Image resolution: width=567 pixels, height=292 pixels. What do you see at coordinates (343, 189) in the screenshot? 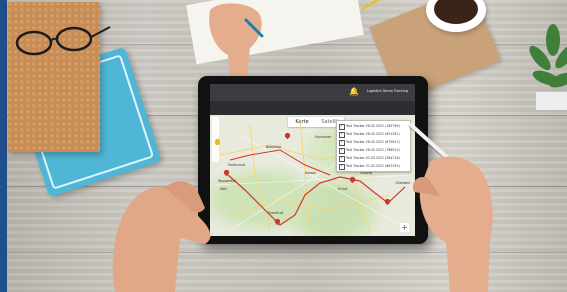
I see `city-label: Erfurt` at bounding box center [343, 189].